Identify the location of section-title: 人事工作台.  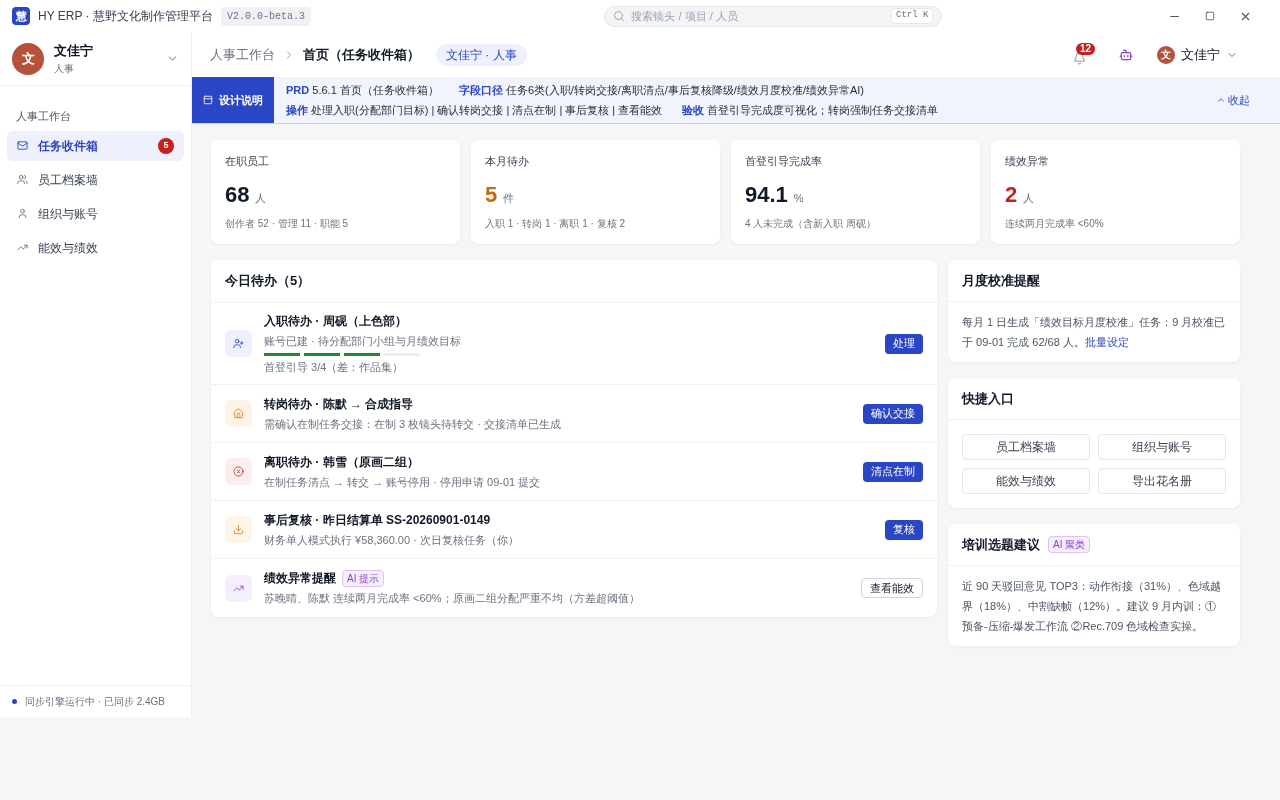
(43, 116).